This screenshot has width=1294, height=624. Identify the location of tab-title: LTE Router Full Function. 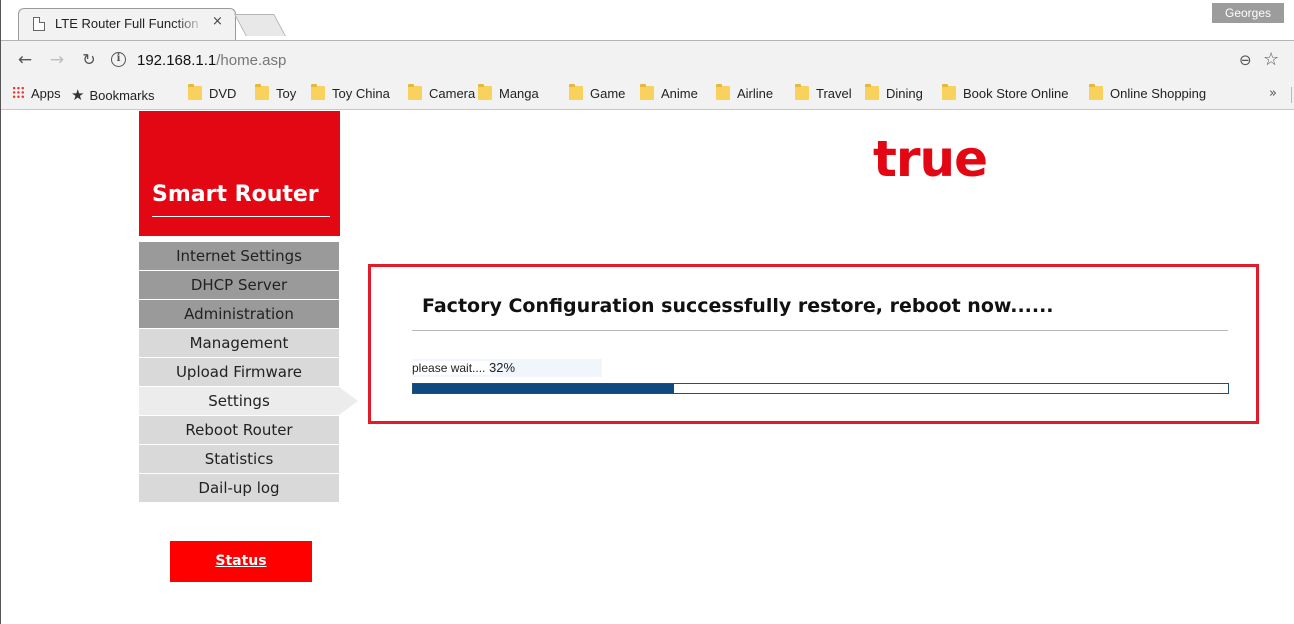
(127, 23).